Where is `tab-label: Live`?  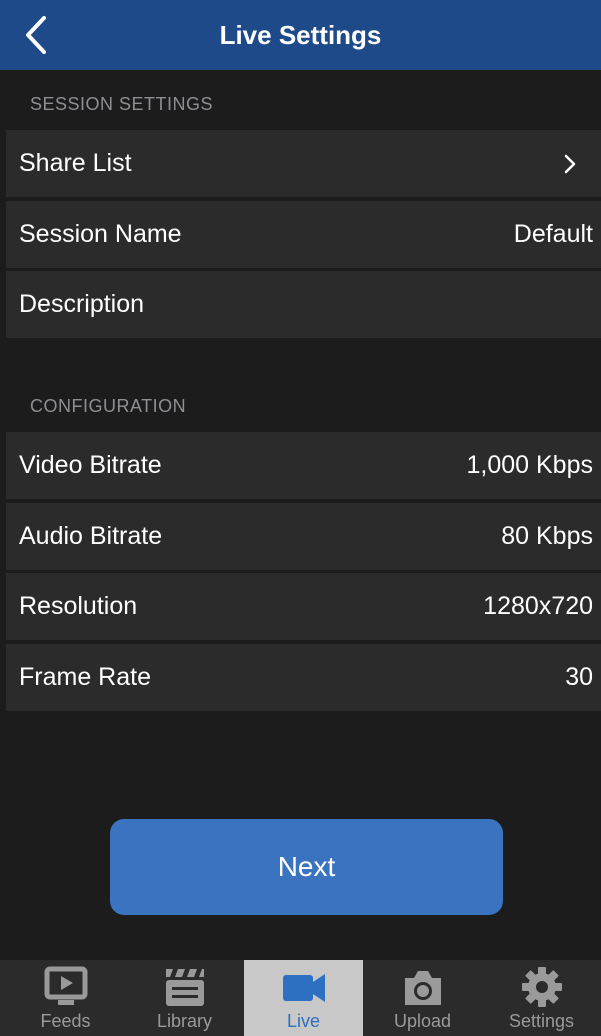 tab-label: Live is located at coordinates (303, 1021).